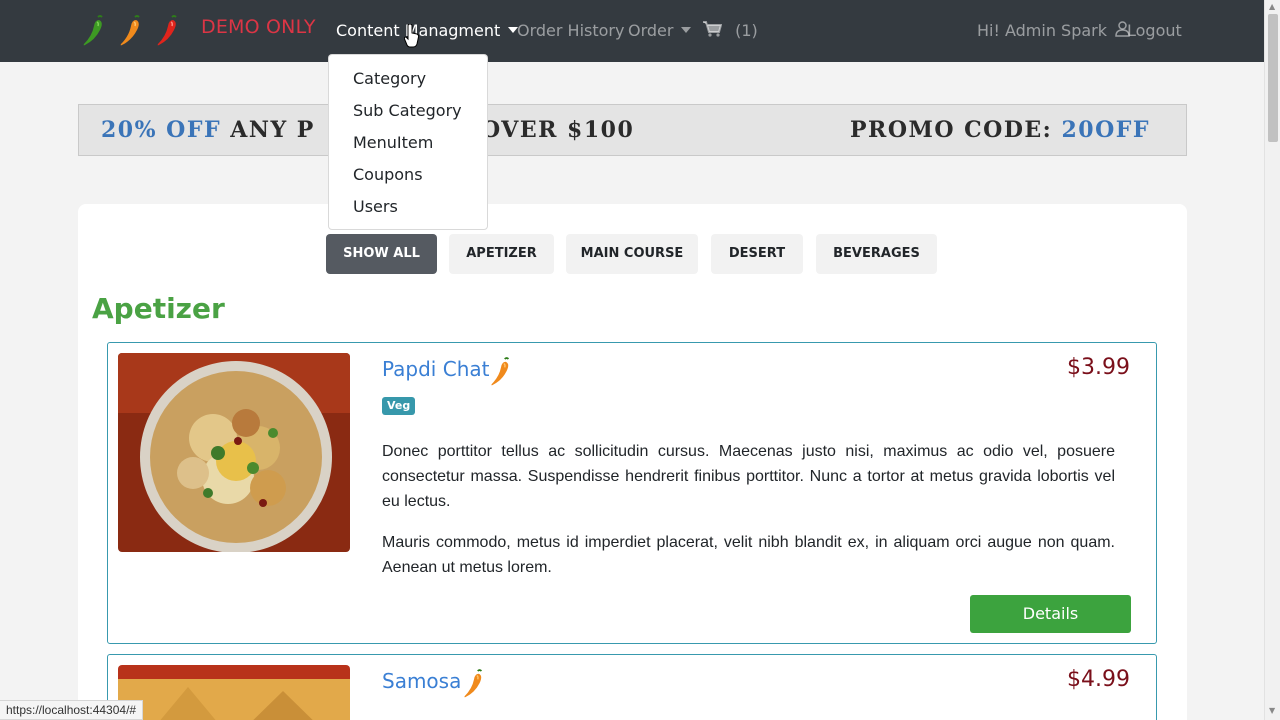  What do you see at coordinates (730, 30) in the screenshot?
I see `nav-cart: (1)` at bounding box center [730, 30].